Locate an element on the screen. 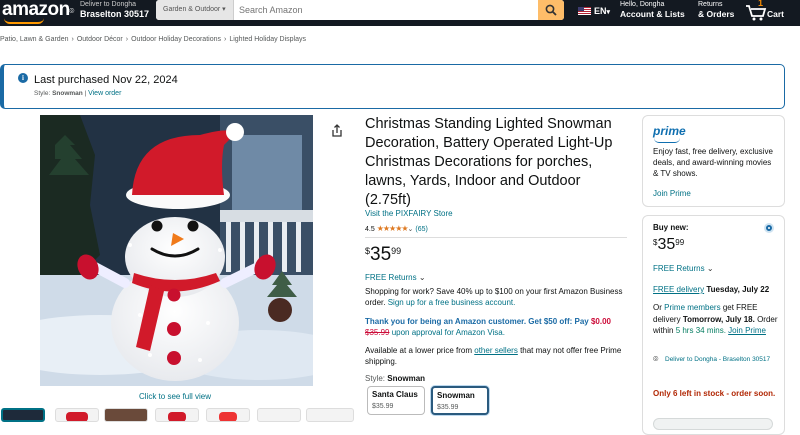 The height and width of the screenshot is (435, 800). style-option-name: Santa Claus is located at coordinates (395, 394).